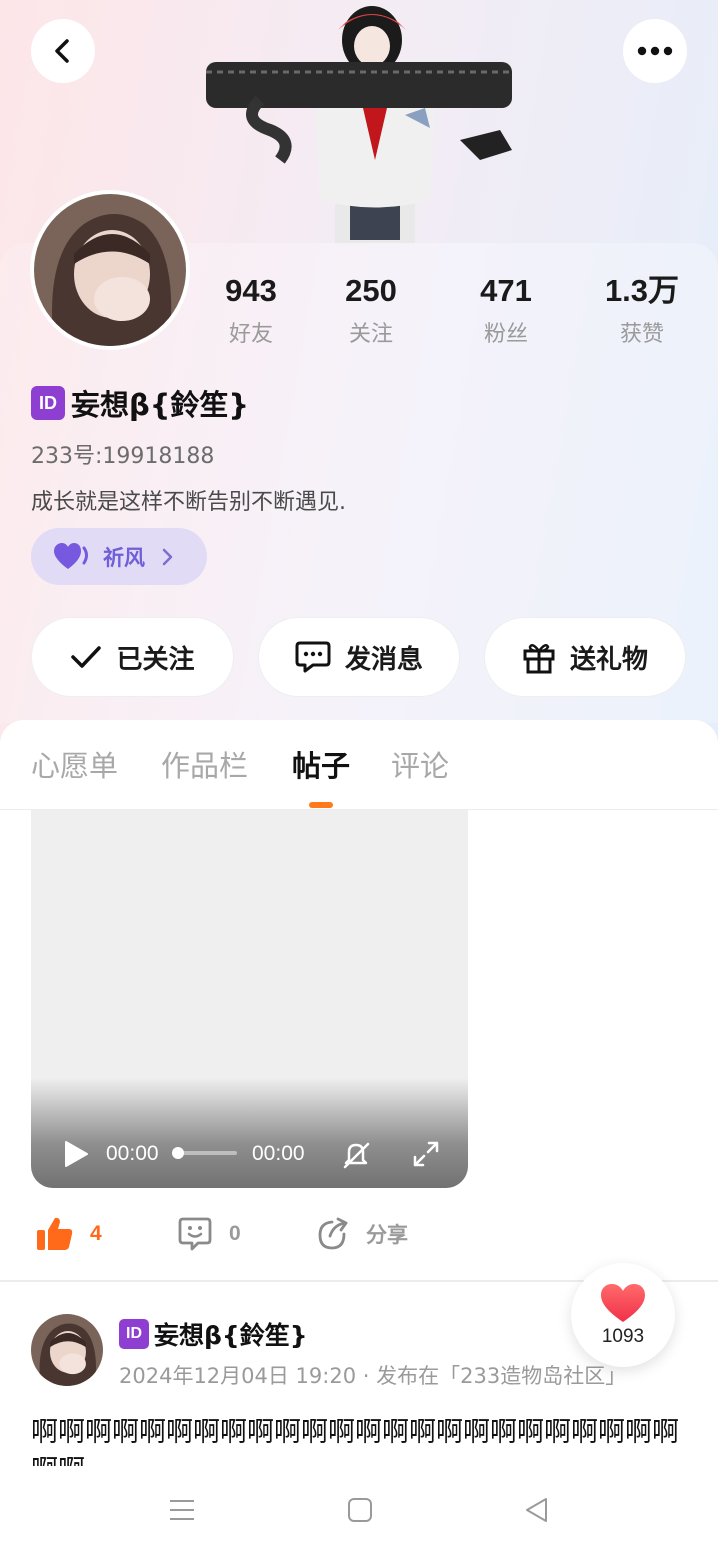  I want to click on follow-button: 已关注, so click(132, 657).